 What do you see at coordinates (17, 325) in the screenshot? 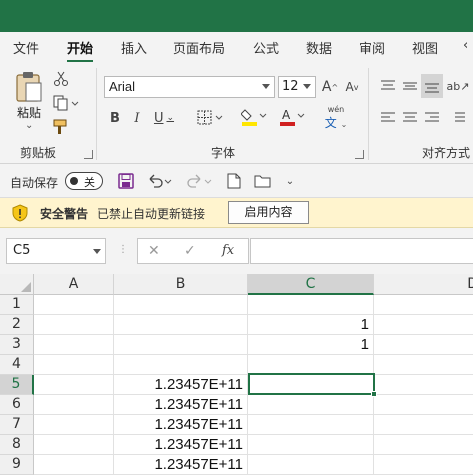
I see `row-header-2: 2` at bounding box center [17, 325].